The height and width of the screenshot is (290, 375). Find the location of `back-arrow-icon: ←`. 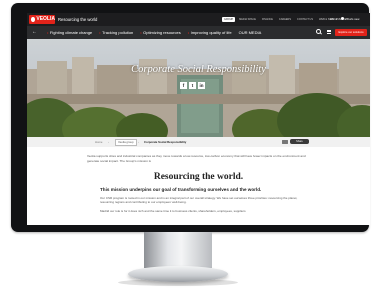

back-arrow-icon: ← is located at coordinates (34, 32).